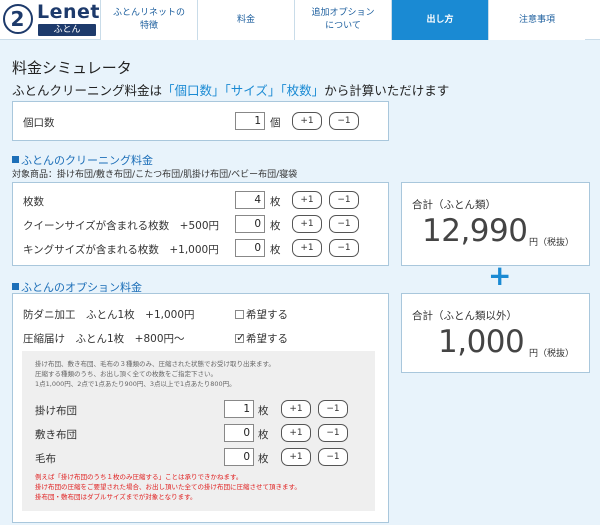 This screenshot has width=600, height=525. What do you see at coordinates (18, 19) in the screenshot?
I see `logo-mark-icon: 2` at bounding box center [18, 19].